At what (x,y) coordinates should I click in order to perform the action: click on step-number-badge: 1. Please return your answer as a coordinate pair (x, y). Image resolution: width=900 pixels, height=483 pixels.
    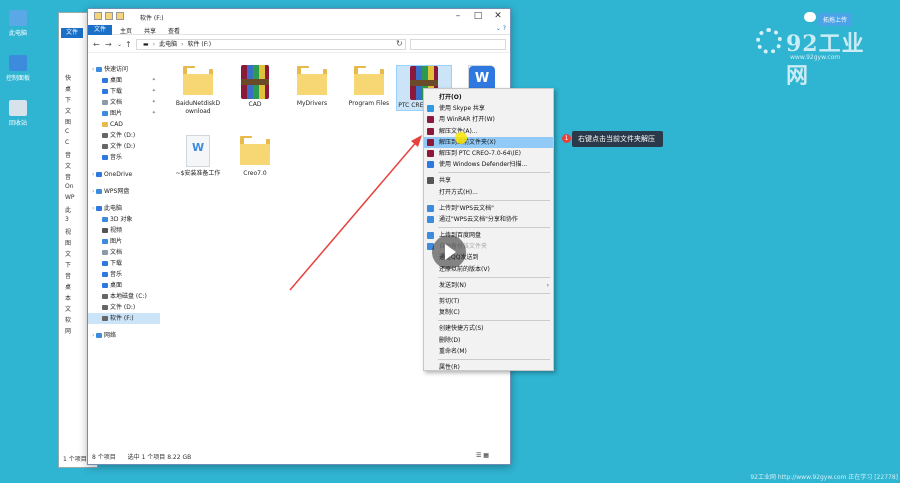
    Looking at the image, I should click on (566, 138).